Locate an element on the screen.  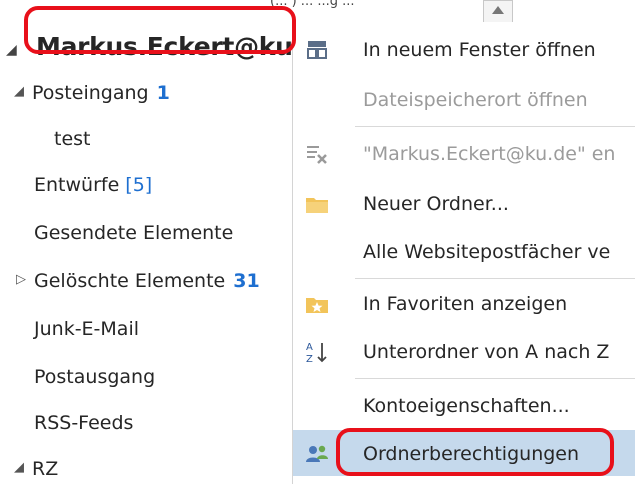
folder-gesendete-elemente: Gesendete Elemente is located at coordinates (146, 234).